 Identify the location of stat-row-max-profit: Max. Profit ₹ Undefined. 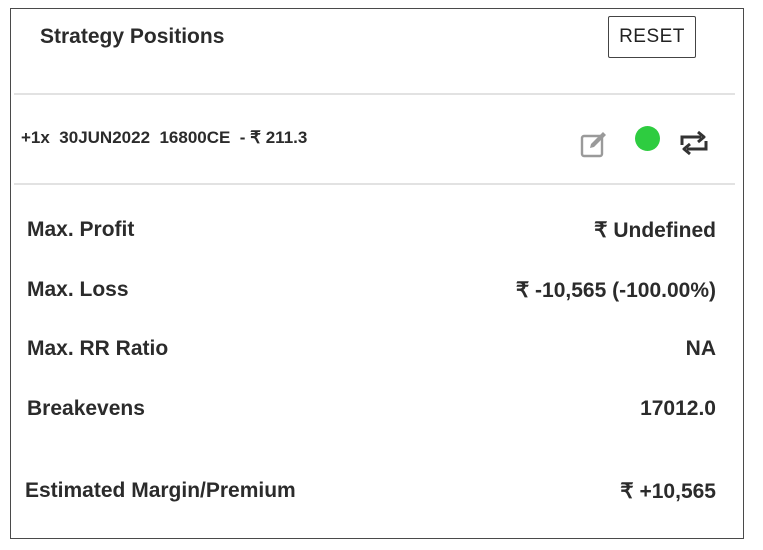
(377, 230).